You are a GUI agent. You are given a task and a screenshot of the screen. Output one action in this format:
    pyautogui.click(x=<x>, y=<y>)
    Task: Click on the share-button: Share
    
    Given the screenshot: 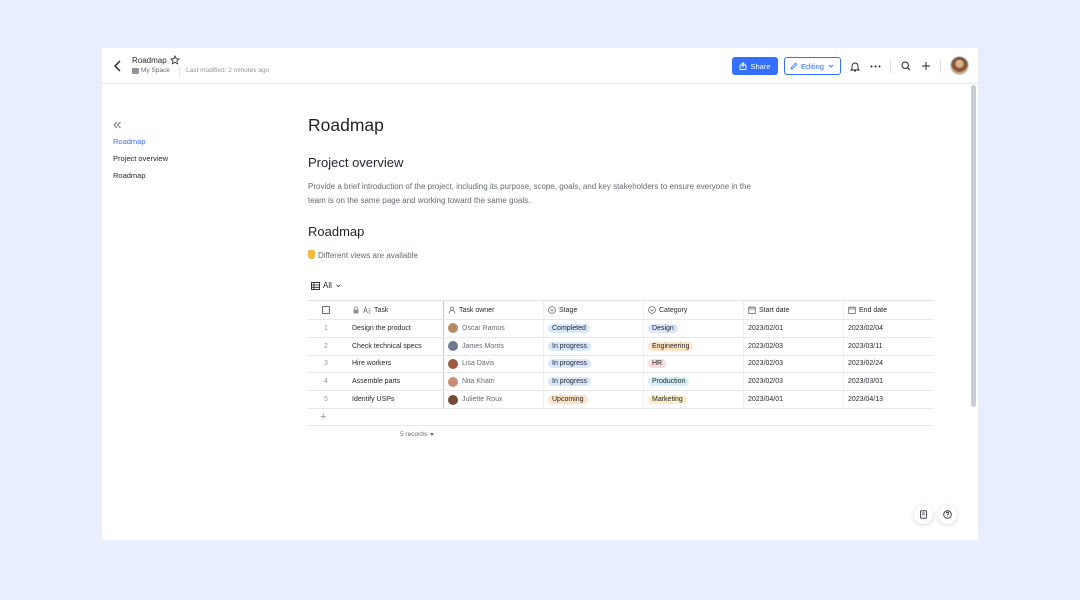 What is the action you would take?
    pyautogui.click(x=755, y=66)
    